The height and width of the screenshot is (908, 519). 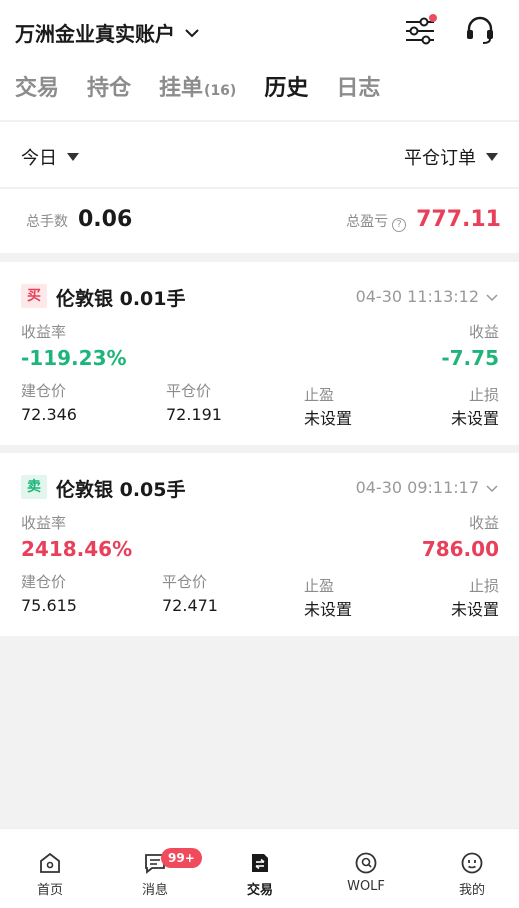 What do you see at coordinates (121, 490) in the screenshot?
I see `order-title: 伦敦银 0.05手` at bounding box center [121, 490].